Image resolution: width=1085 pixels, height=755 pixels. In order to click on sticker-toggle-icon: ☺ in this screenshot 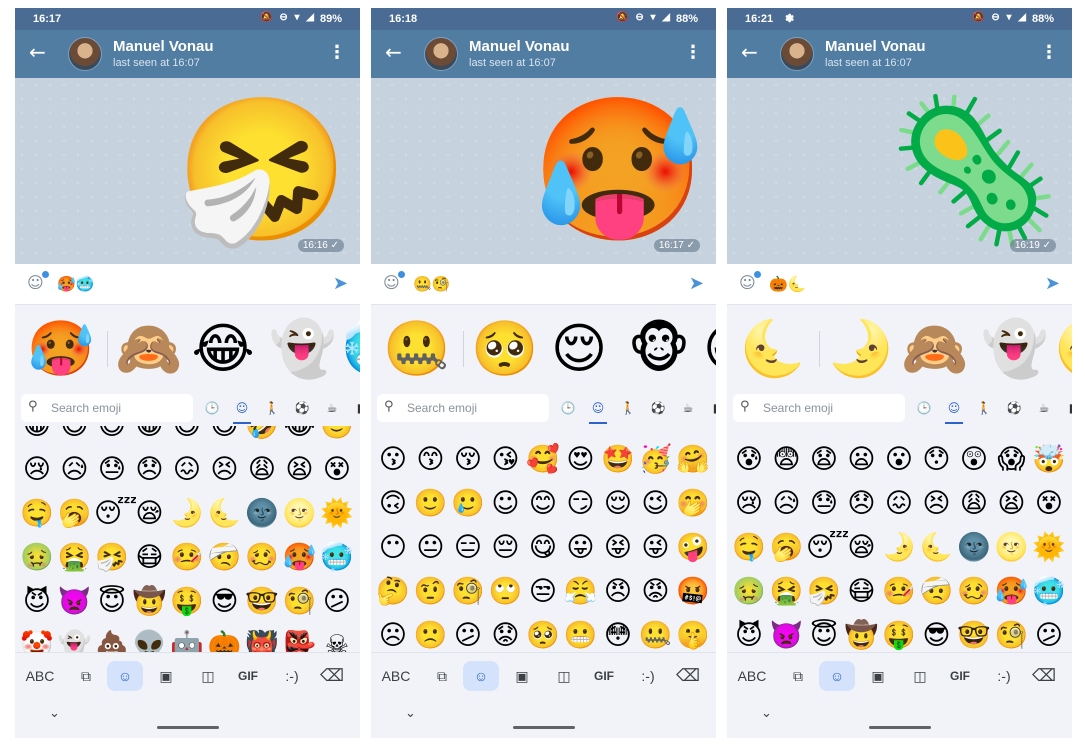, I will do `click(394, 282)`.